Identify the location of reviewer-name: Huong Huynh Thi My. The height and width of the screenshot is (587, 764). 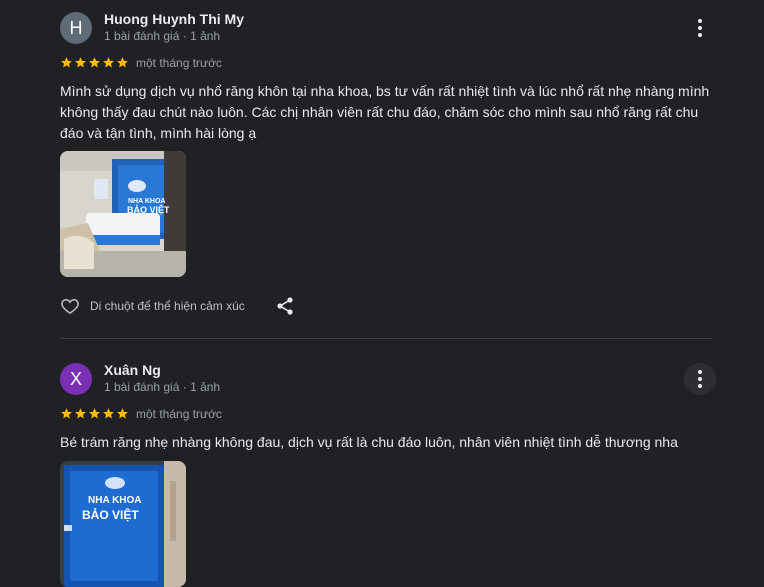
(174, 19).